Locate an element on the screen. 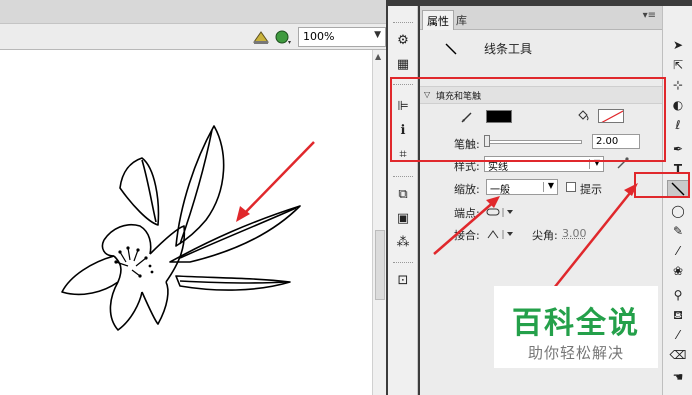 This screenshot has height=395, width=692. annotation-arrow-leaf is located at coordinates (277, 180).